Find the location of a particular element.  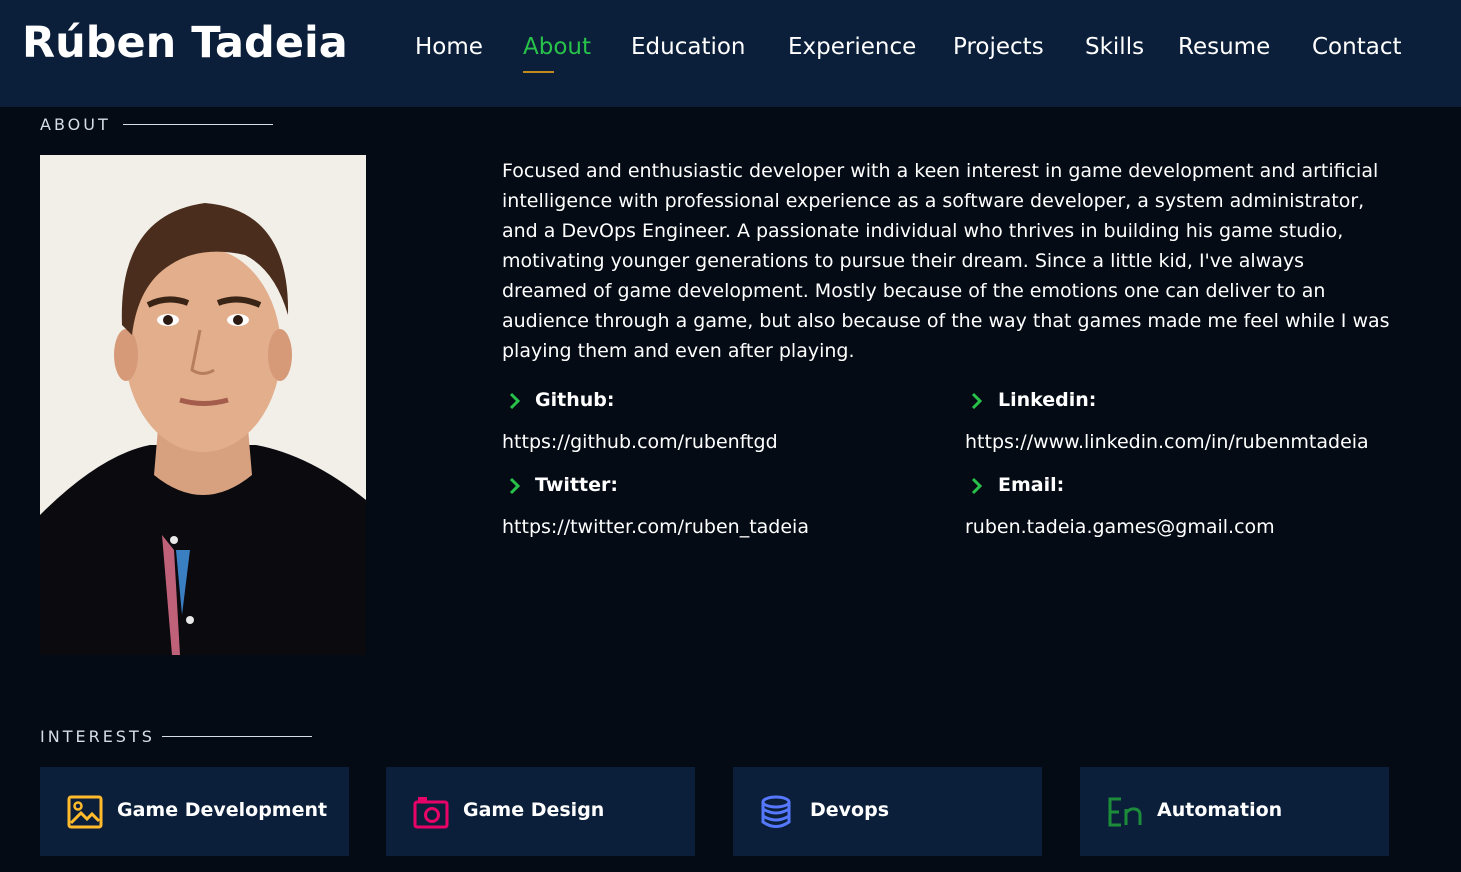

nav-resume: Resume is located at coordinates (1224, 47).